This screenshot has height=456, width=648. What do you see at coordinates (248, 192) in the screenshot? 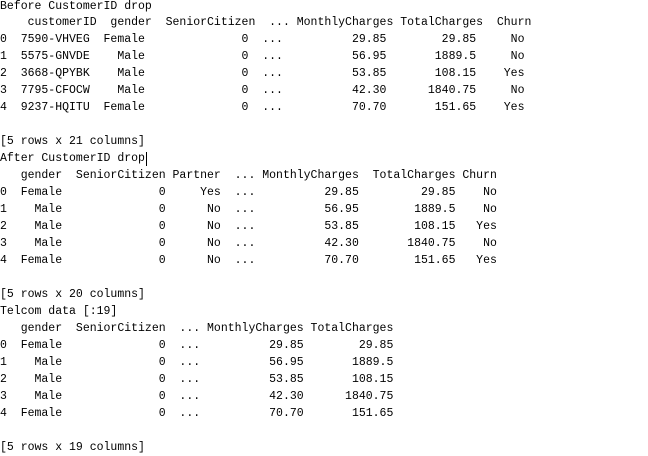
I see `table-row: 0 Female 0 Yes ... 29.85 29.85 No` at bounding box center [248, 192].